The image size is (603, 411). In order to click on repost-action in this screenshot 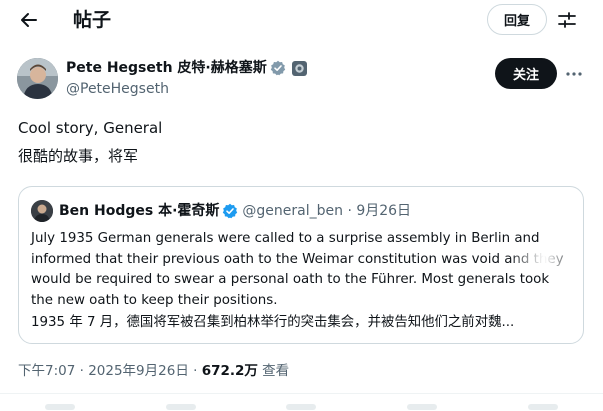, I will do `click(180, 407)`.